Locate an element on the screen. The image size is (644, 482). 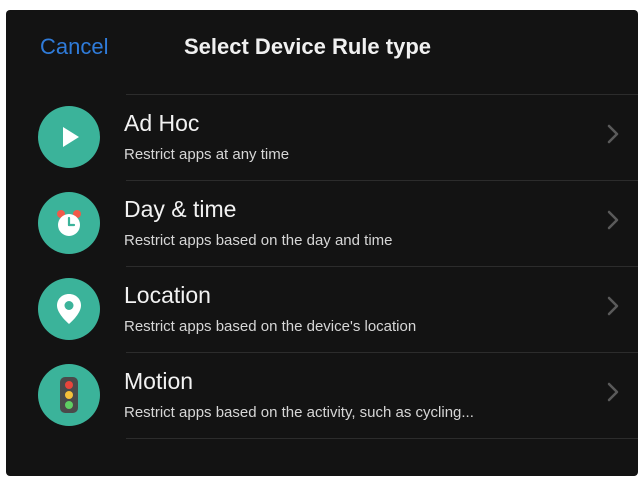
rule-type-label: Ad Hoc is located at coordinates (162, 123).